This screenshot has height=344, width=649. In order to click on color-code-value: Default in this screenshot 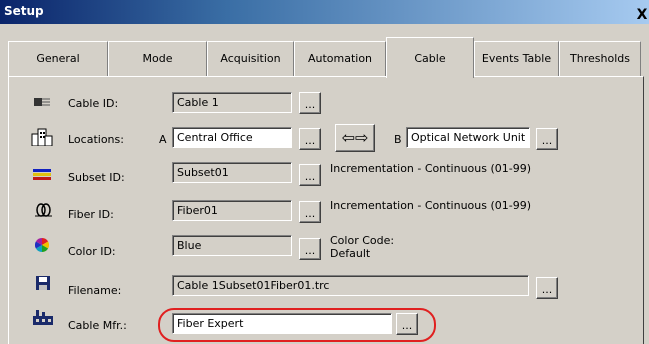, I will do `click(350, 253)`.